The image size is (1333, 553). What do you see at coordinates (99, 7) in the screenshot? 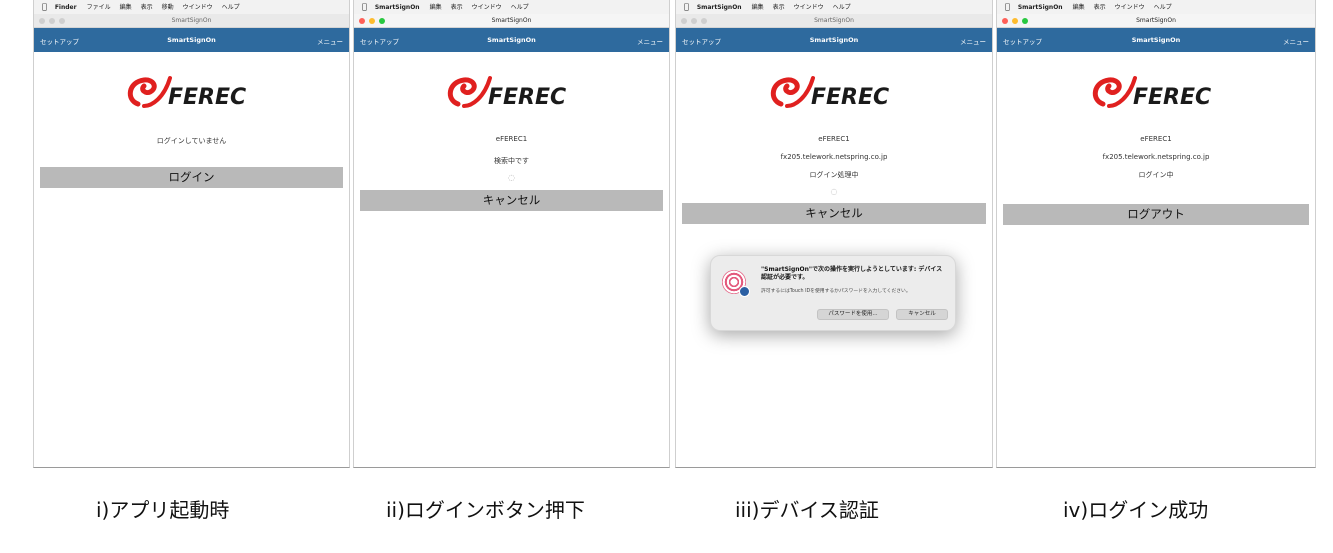
I see `menu-file: ファイル` at bounding box center [99, 7].